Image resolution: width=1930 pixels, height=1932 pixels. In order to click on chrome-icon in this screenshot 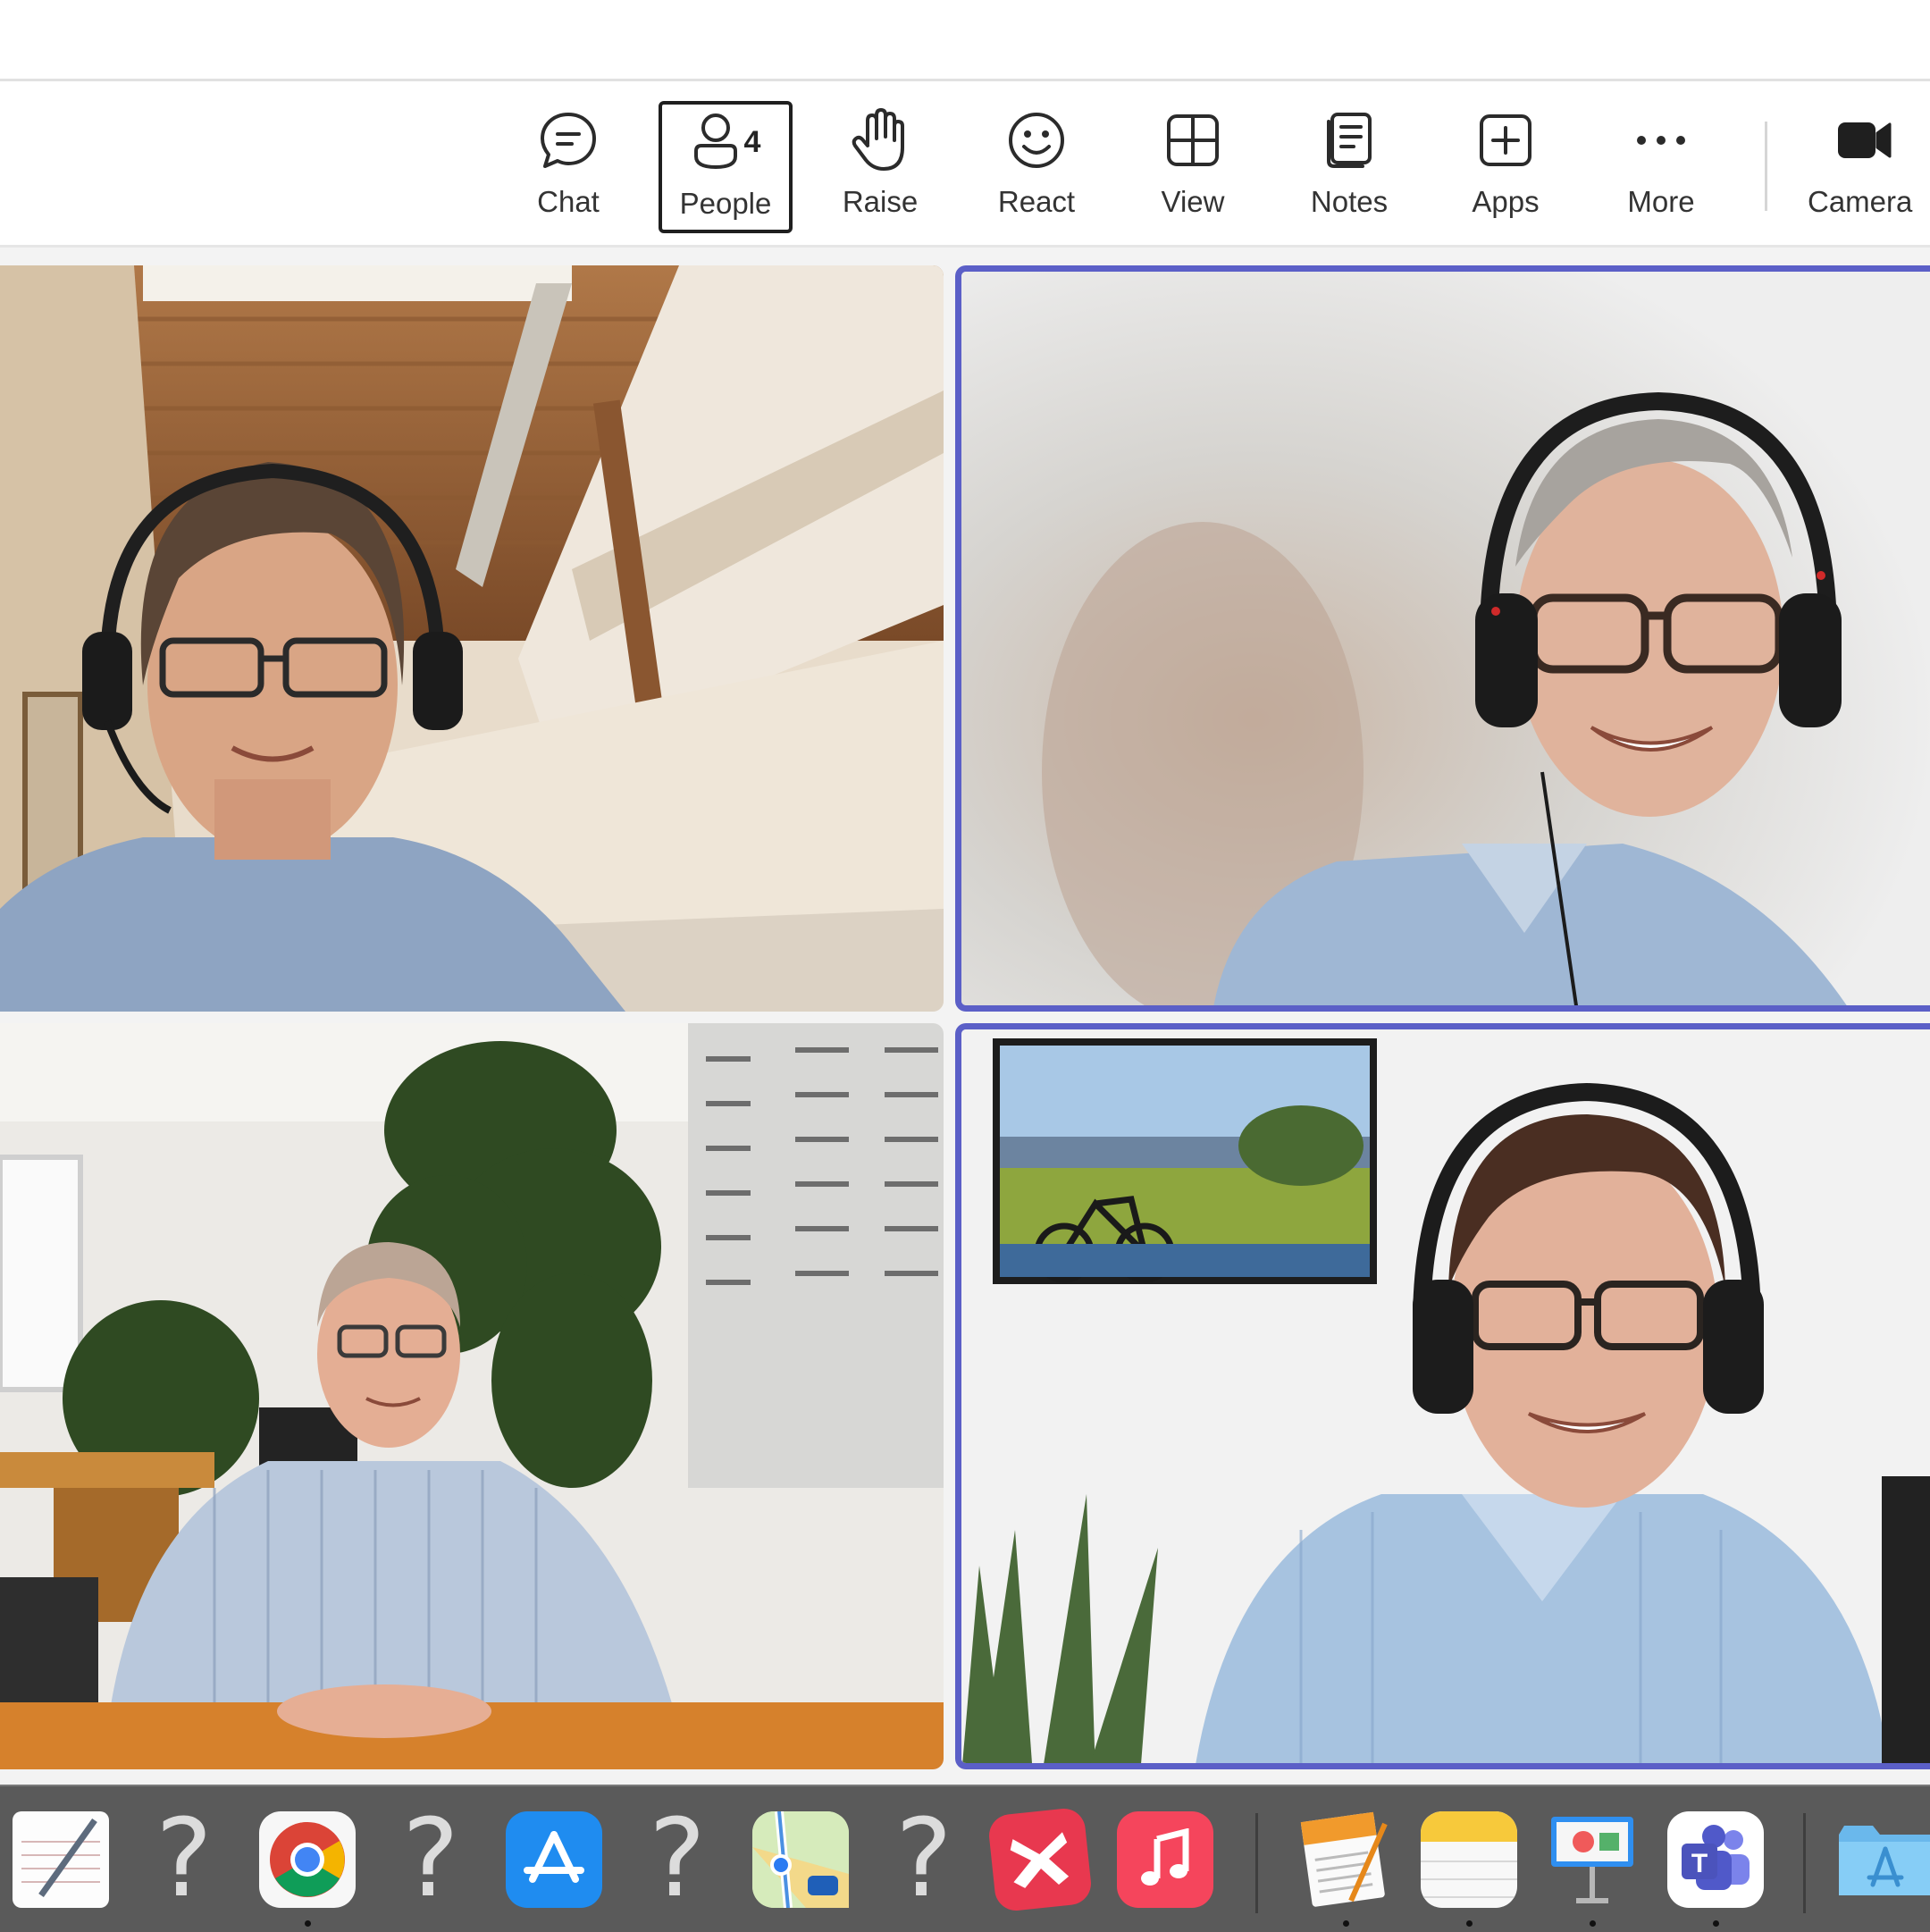, I will do `click(307, 1859)`.